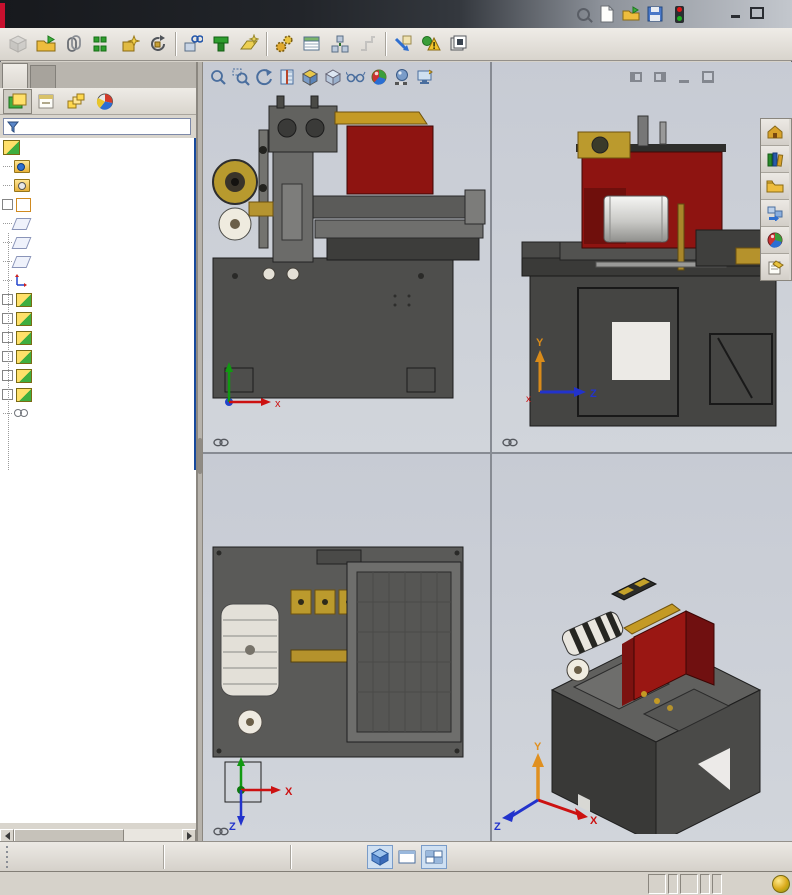 The image size is (792, 895). I want to click on apply-scene-button, so click(402, 77).